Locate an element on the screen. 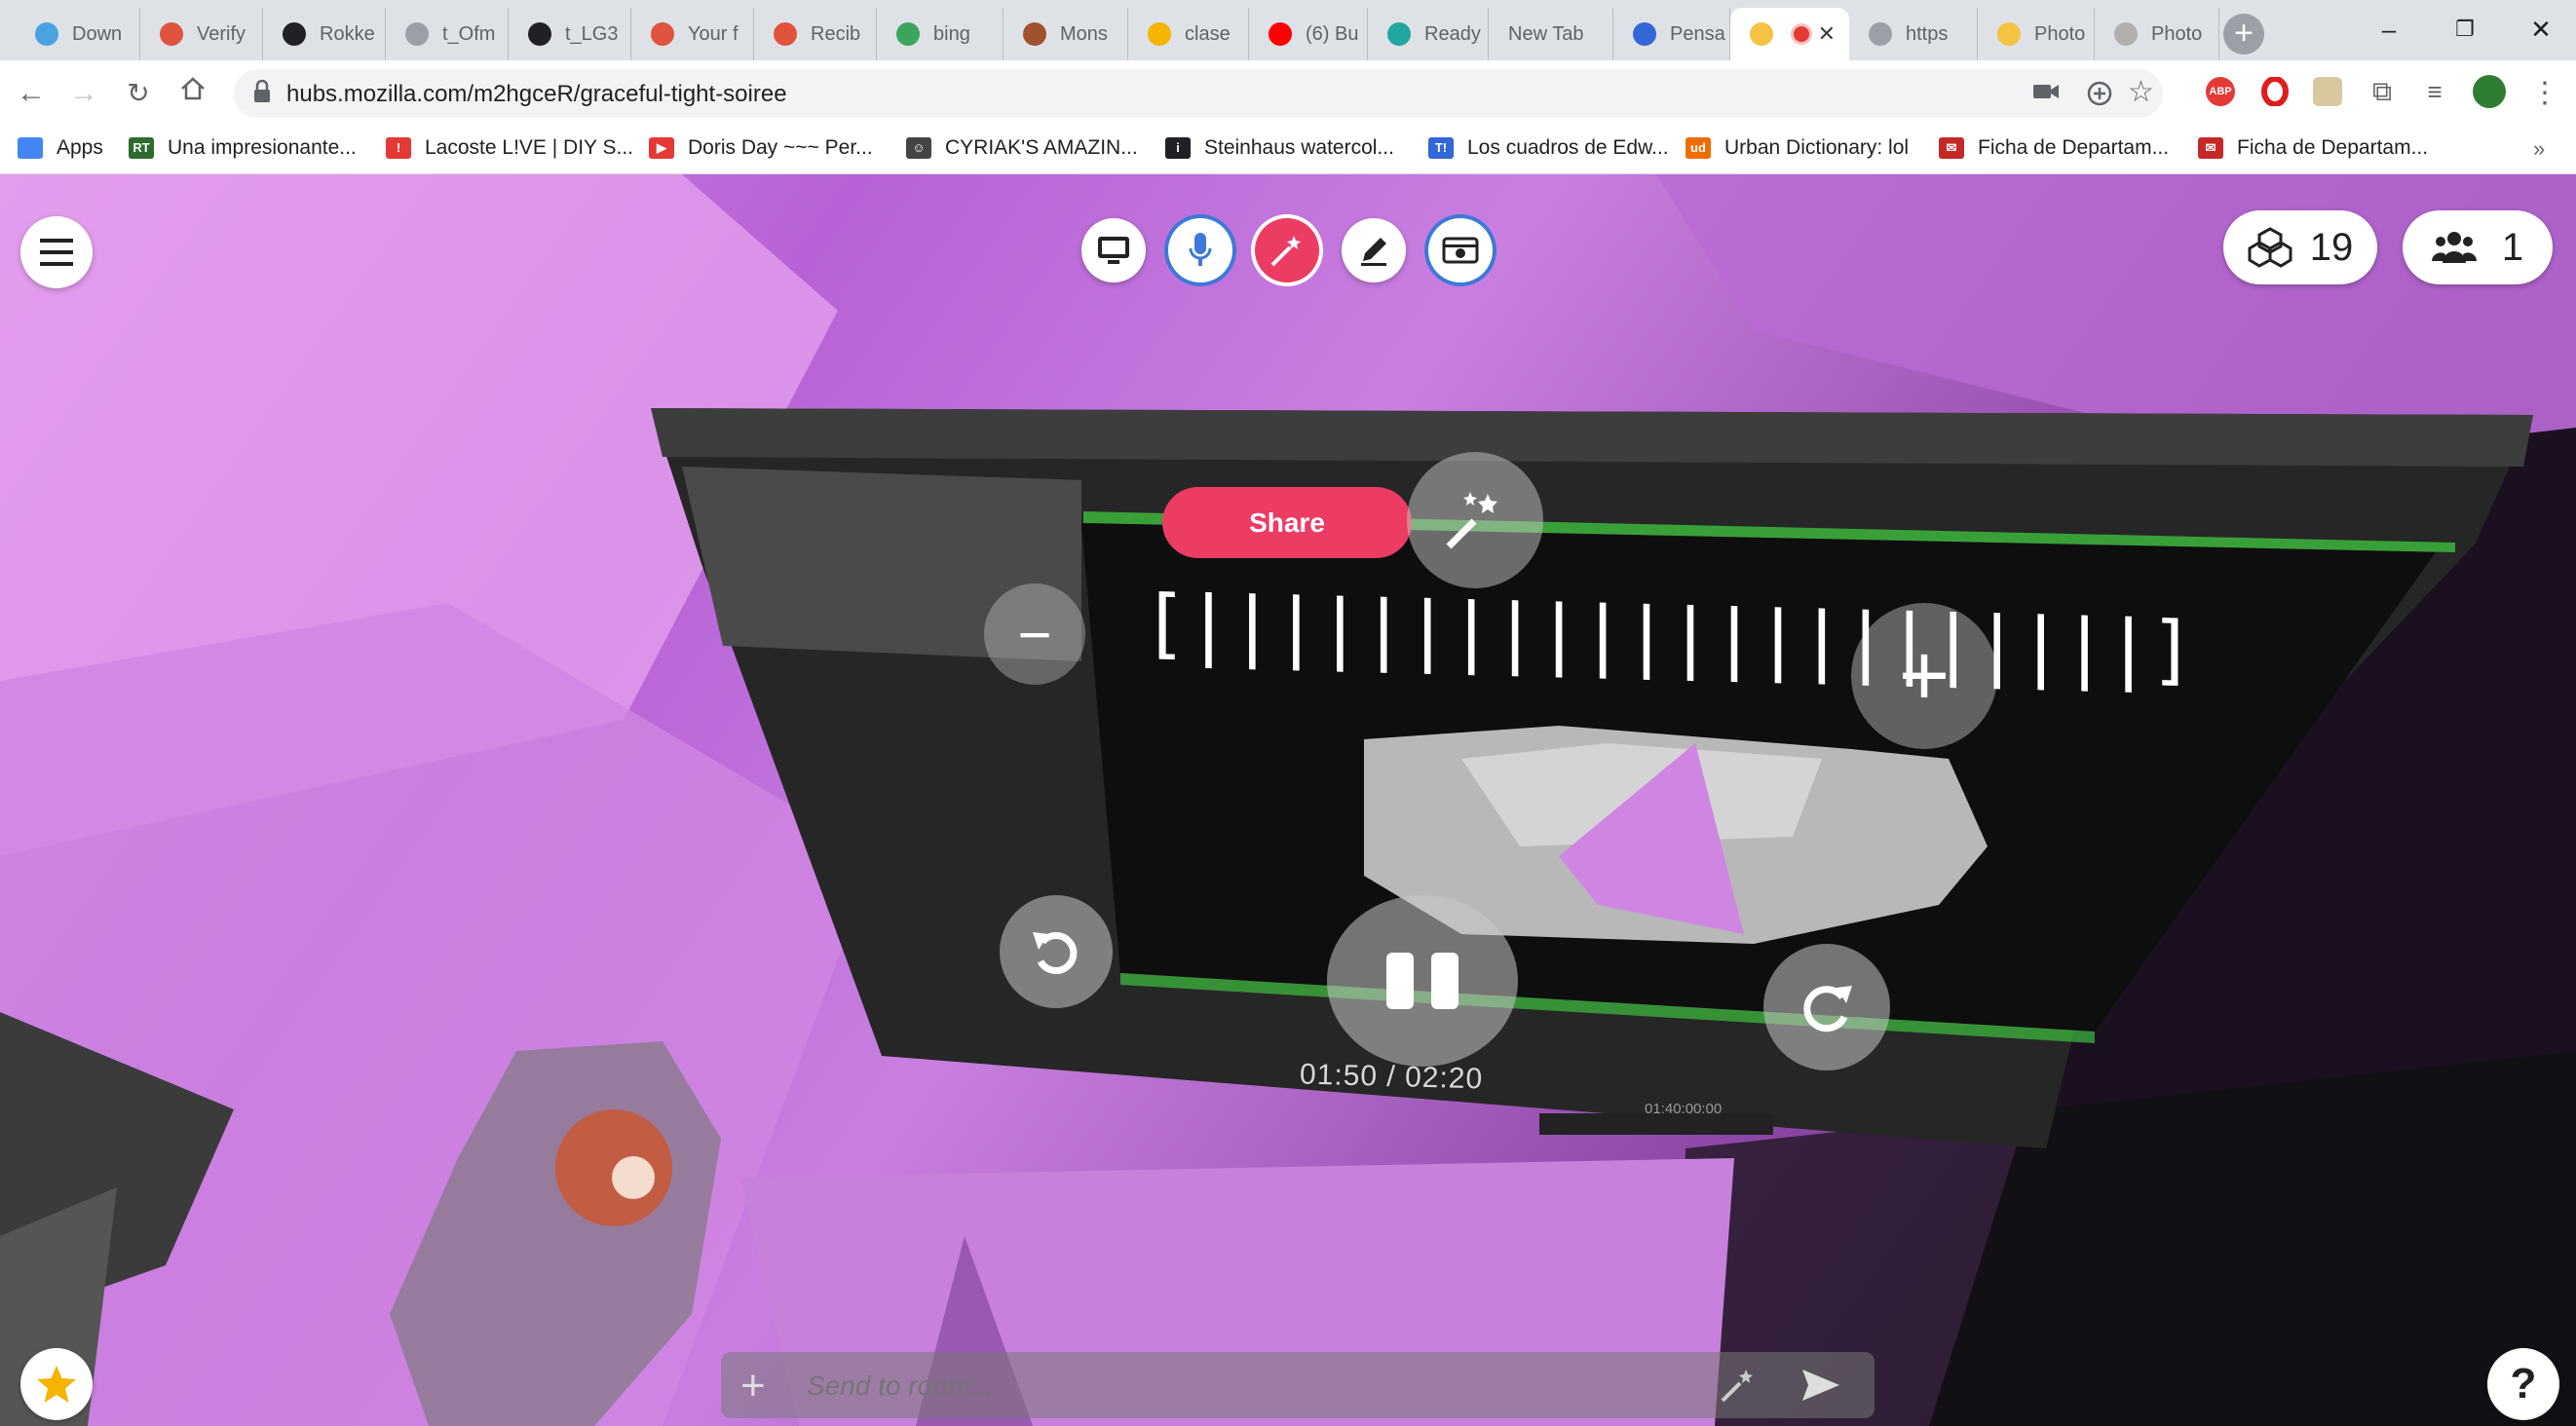 This screenshot has width=2576, height=1426. bookmark-favicon-icon is located at coordinates (30, 148).